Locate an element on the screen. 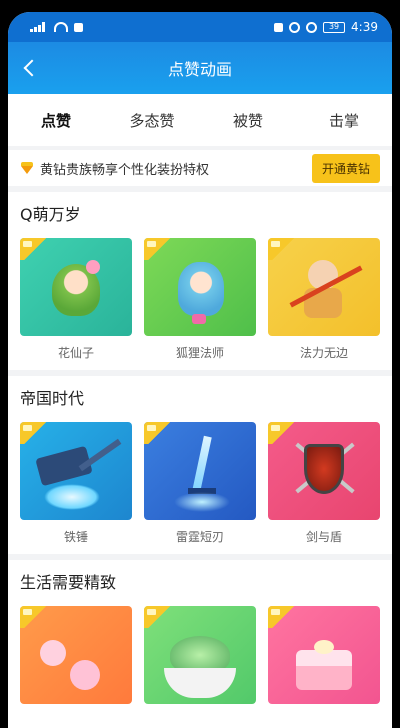 Image resolution: width=400 pixels, height=728 pixels. cake-art is located at coordinates (324, 670).